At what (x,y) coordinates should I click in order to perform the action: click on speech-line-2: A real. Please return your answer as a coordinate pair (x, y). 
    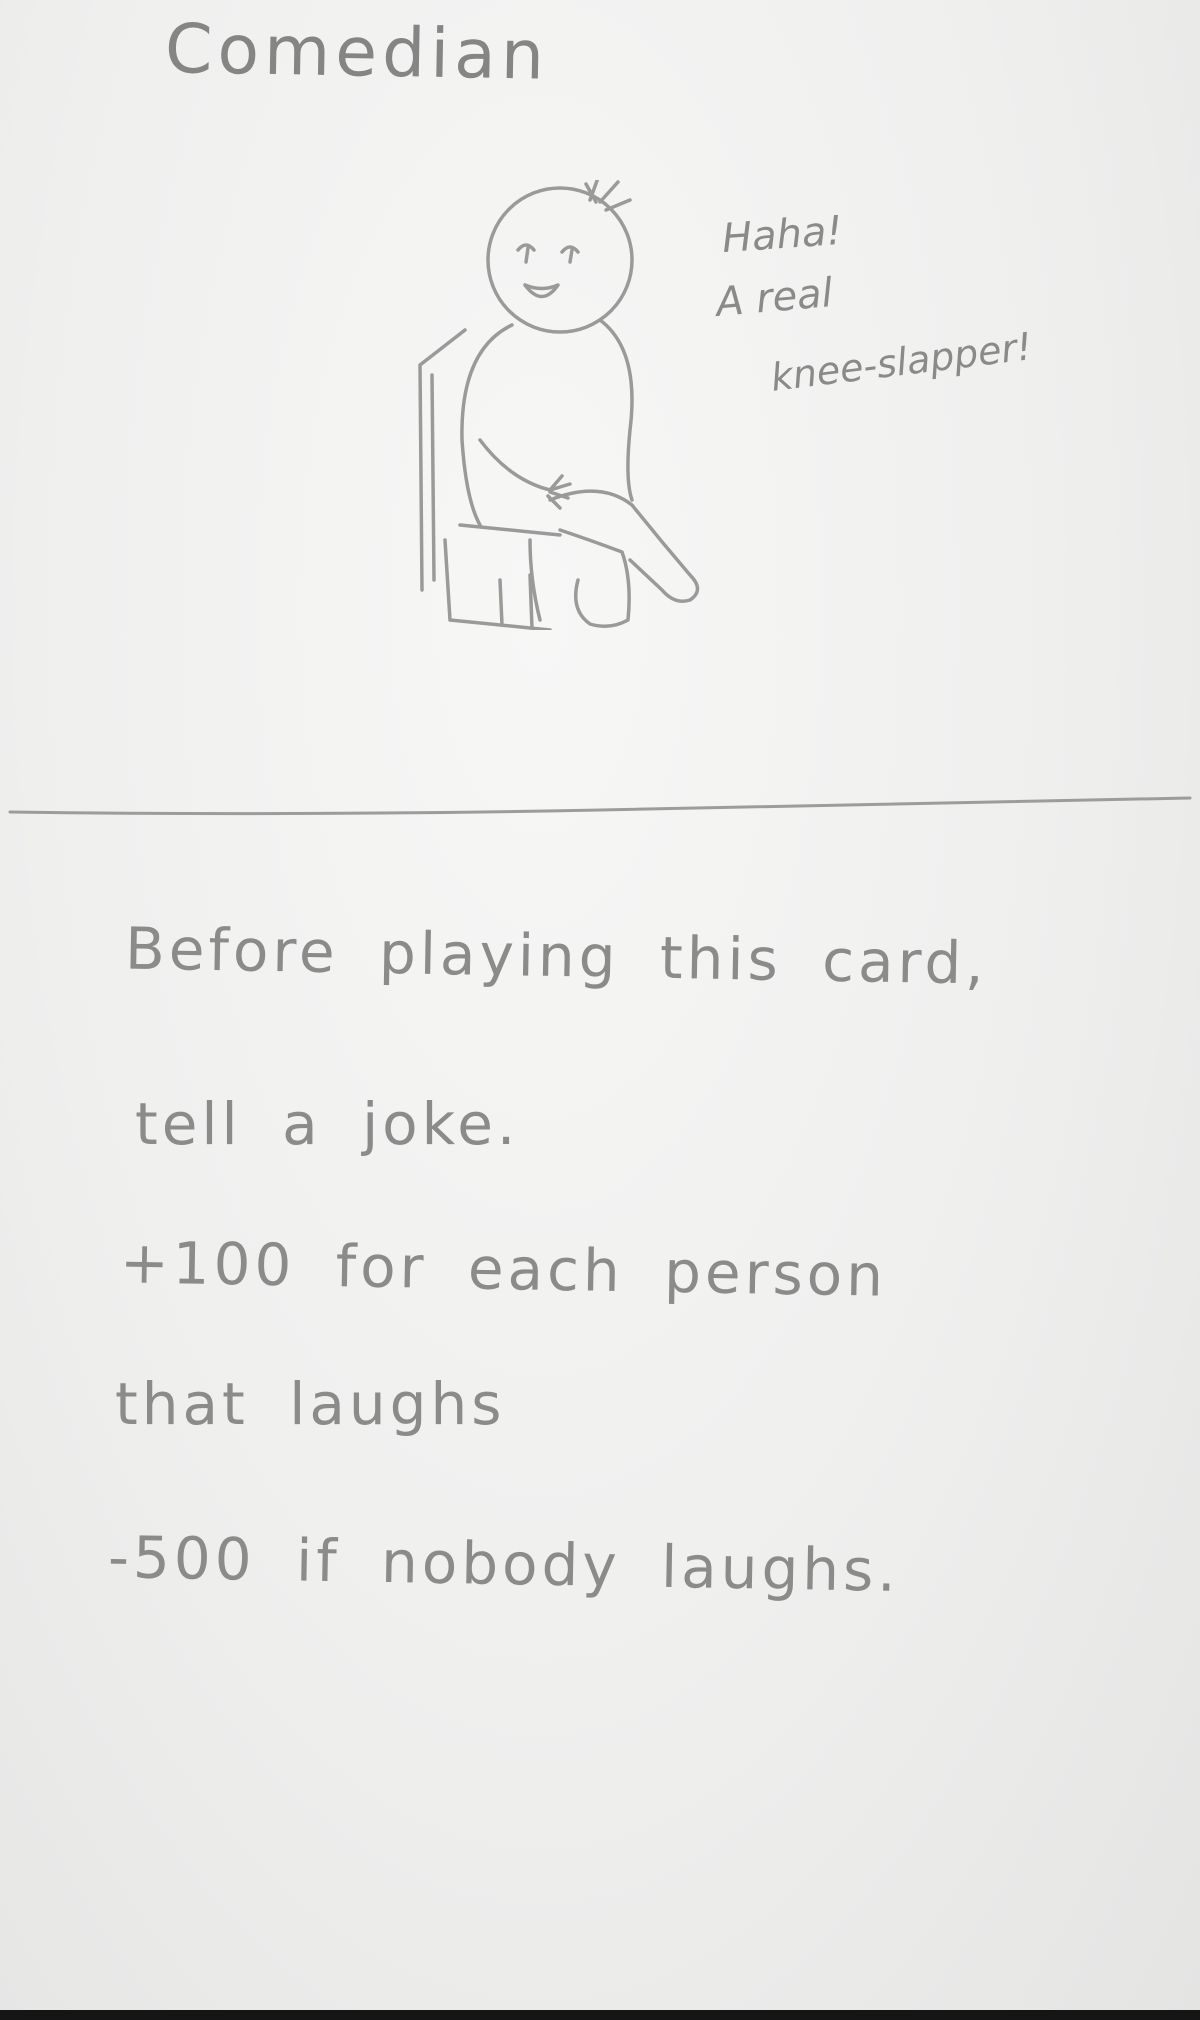
    Looking at the image, I should click on (774, 298).